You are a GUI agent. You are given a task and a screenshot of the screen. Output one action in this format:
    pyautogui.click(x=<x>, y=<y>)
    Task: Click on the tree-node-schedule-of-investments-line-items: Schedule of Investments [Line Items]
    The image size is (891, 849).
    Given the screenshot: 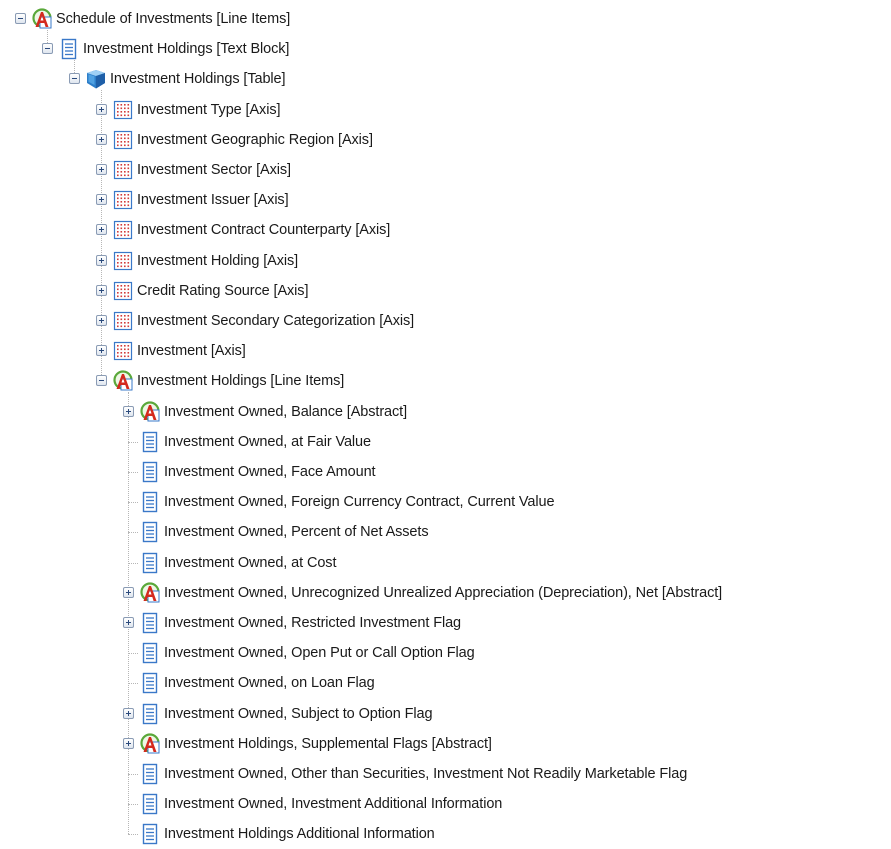 What is the action you would take?
    pyautogui.click(x=445, y=19)
    